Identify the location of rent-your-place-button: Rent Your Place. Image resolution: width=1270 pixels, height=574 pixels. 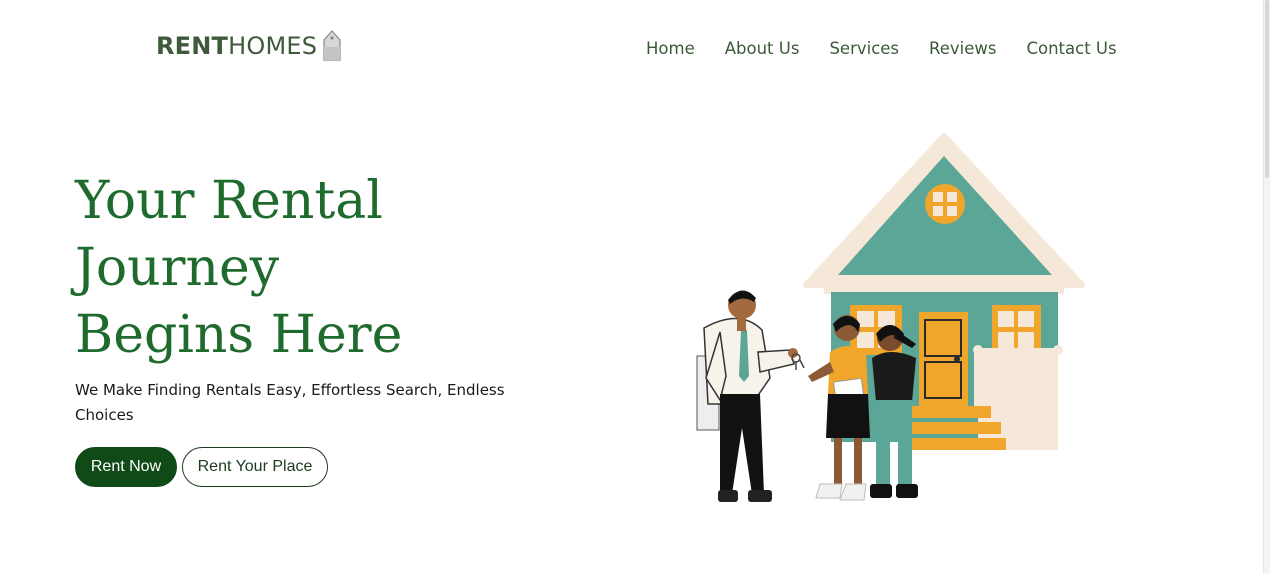
(255, 467).